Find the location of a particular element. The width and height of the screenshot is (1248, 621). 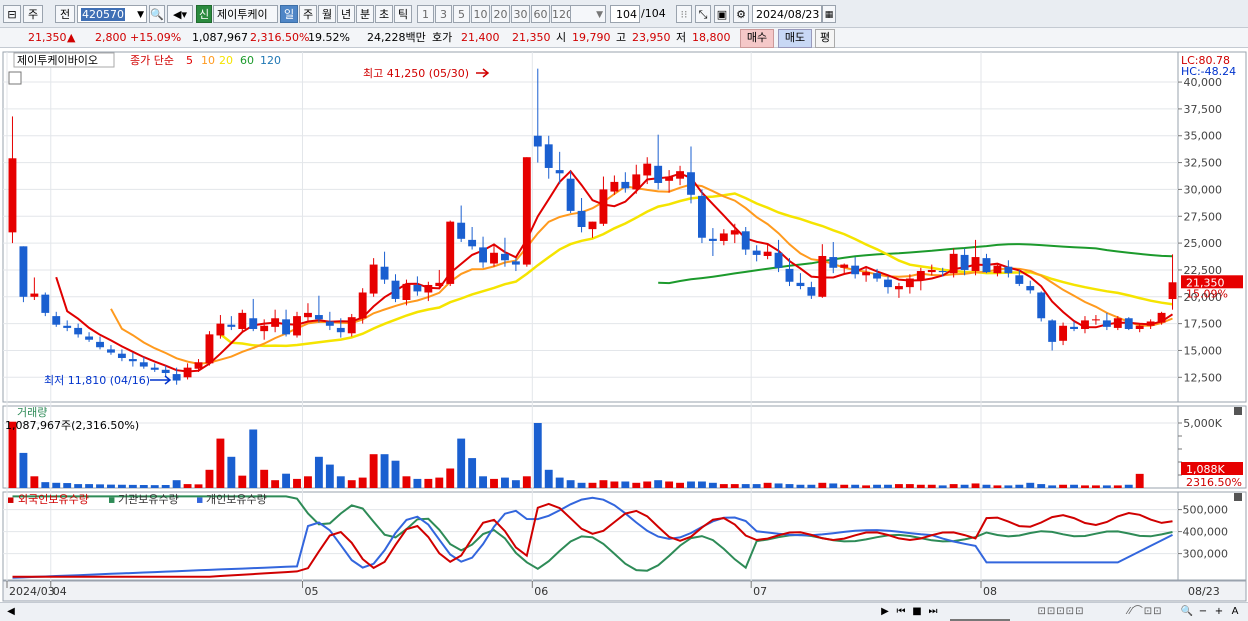

interval-3: 3 is located at coordinates (443, 14).